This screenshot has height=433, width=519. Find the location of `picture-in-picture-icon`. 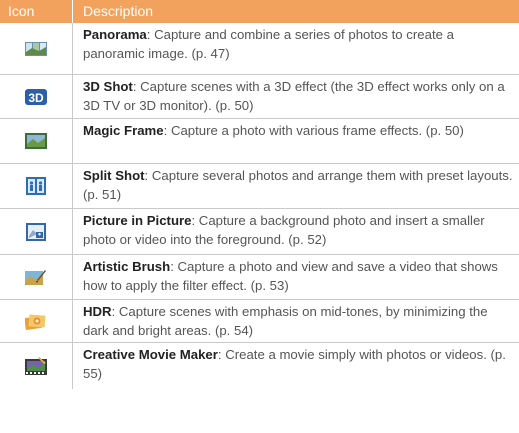

picture-in-picture-icon is located at coordinates (36, 231).